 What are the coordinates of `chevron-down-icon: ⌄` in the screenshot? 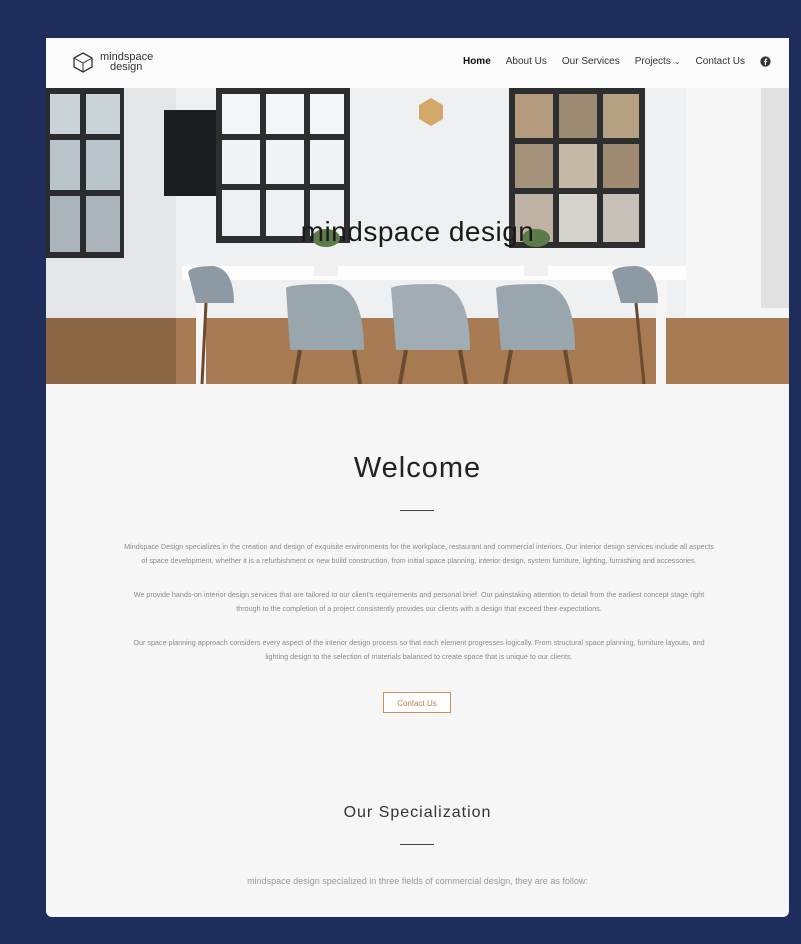 It's located at (677, 61).